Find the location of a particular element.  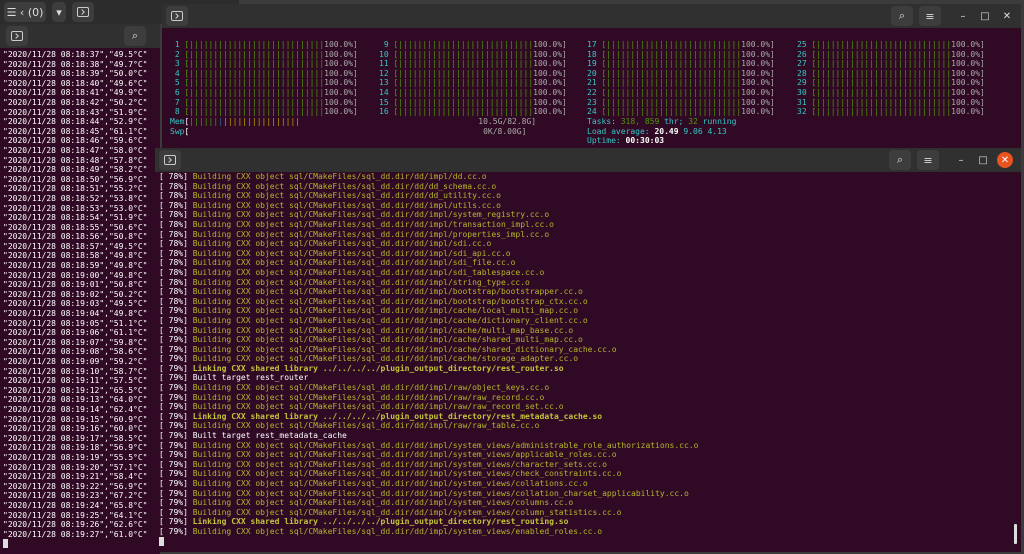

cpu-meter-18: 18 [||||||||||||||||||||||||||||100.0%] is located at coordinates (681, 55).